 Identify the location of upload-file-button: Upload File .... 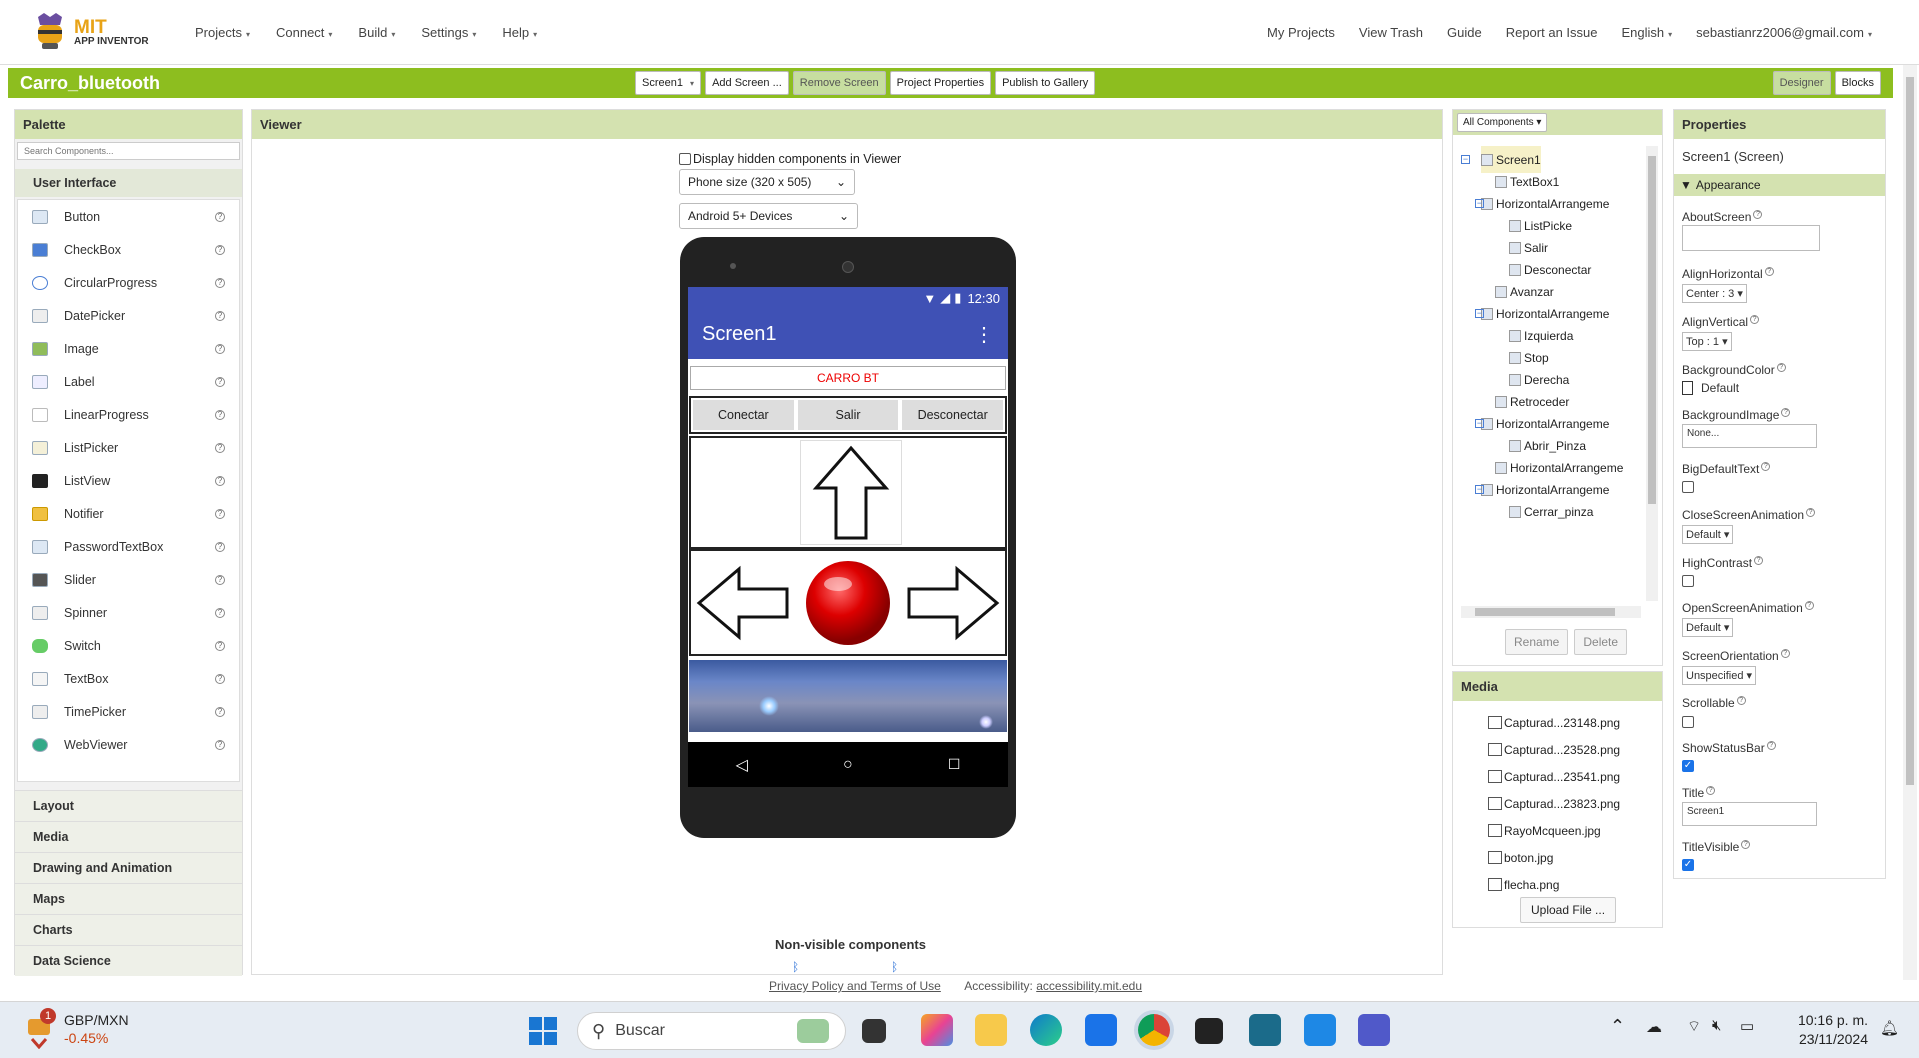
(1568, 910).